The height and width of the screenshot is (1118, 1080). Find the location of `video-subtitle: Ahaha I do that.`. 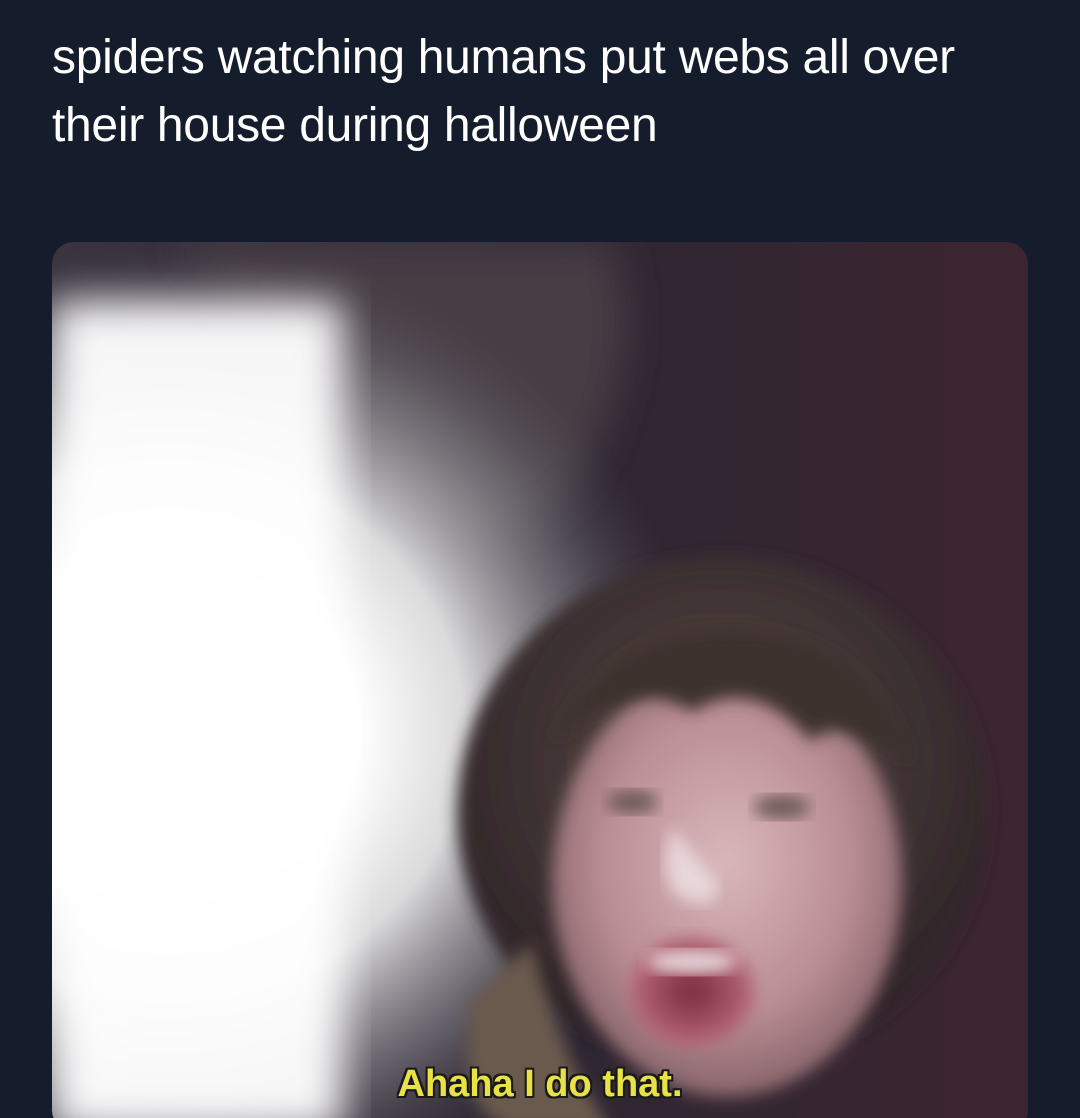

video-subtitle: Ahaha I do that. is located at coordinates (540, 1084).